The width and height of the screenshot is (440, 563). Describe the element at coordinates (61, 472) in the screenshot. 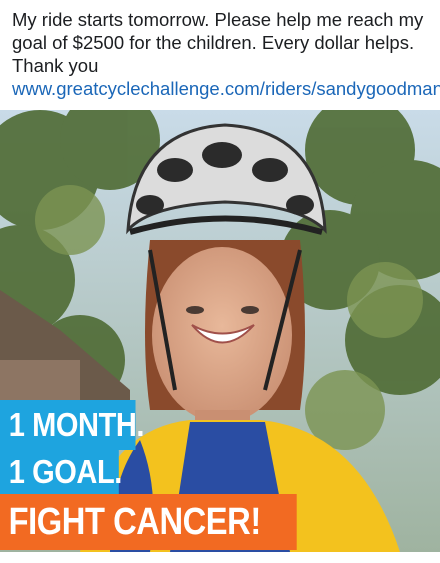

I see `banner-line-2: 1 GOAL.` at that location.